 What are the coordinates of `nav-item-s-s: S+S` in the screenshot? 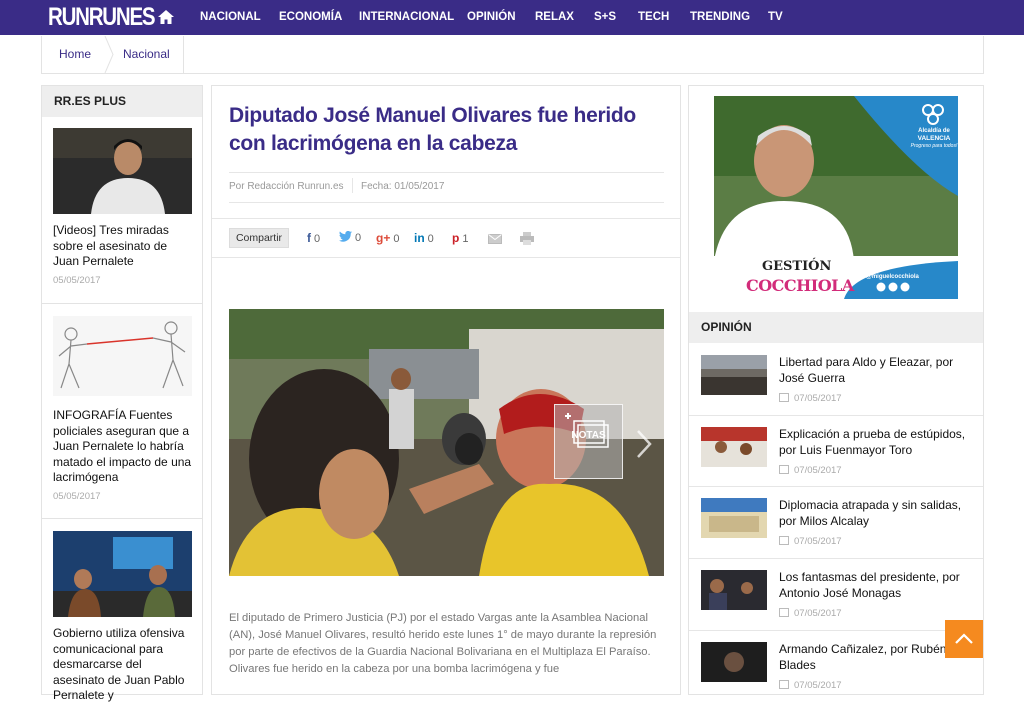 It's located at (605, 17).